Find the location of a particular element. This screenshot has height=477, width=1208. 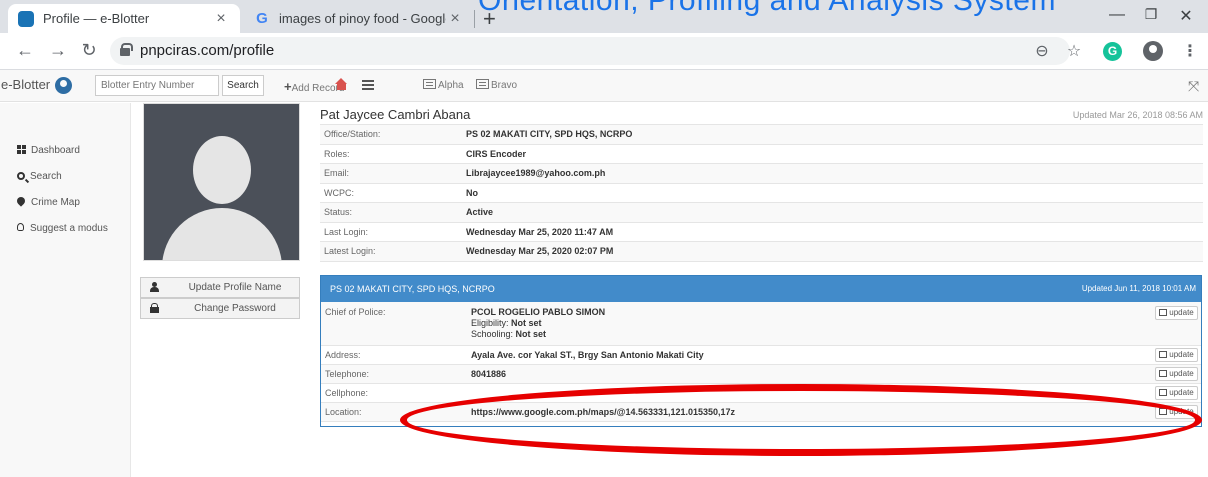

reload-icon: ↻ is located at coordinates (89, 50).